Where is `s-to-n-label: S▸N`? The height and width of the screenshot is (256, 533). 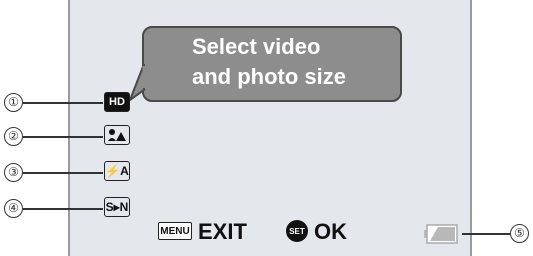 s-to-n-label: S▸N is located at coordinates (117, 207).